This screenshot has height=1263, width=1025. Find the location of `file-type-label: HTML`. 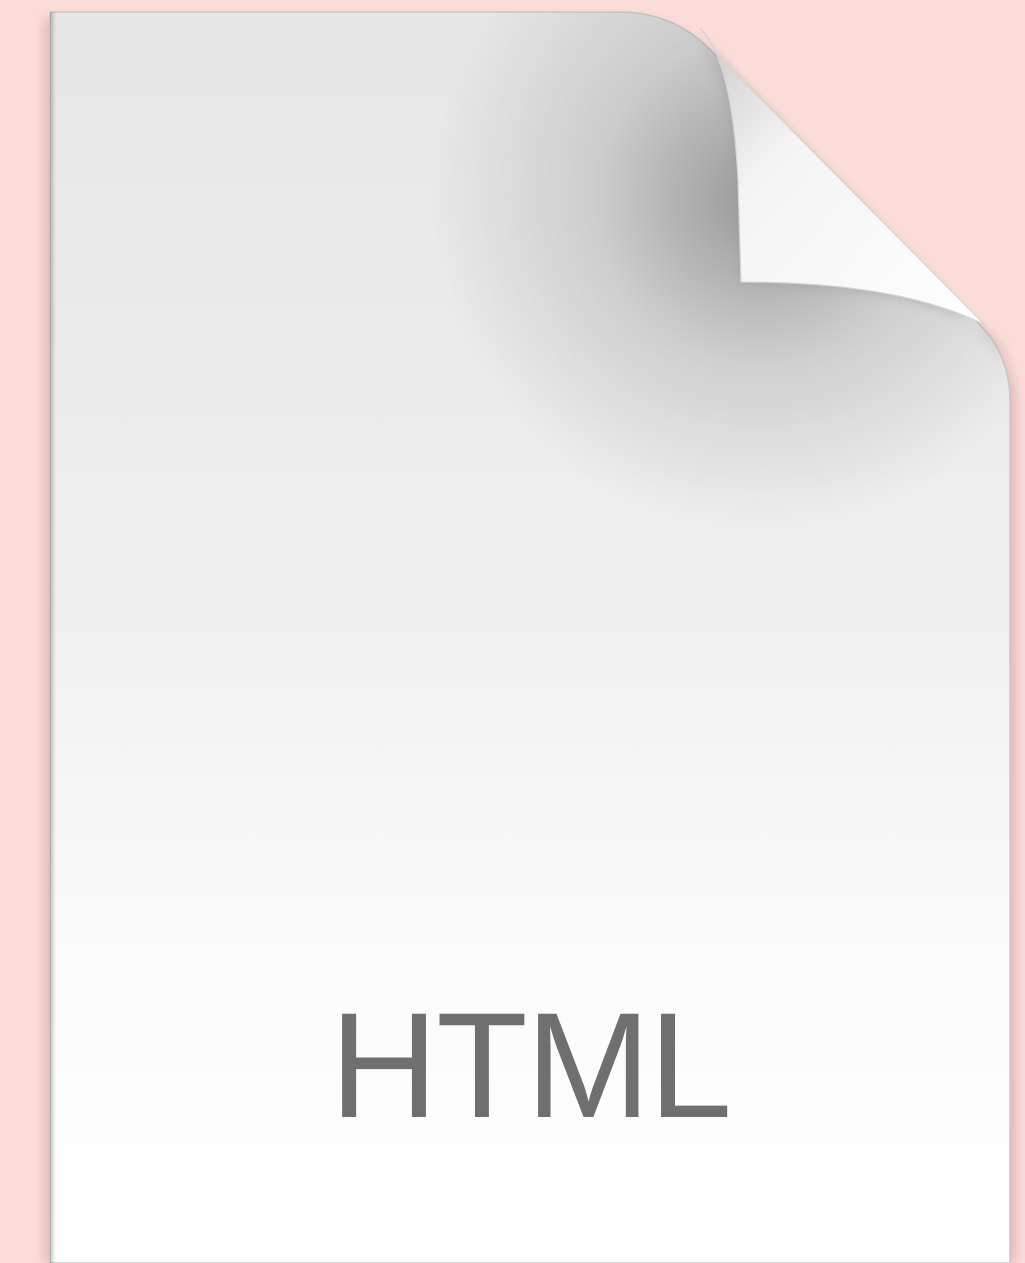

file-type-label: HTML is located at coordinates (530, 1065).